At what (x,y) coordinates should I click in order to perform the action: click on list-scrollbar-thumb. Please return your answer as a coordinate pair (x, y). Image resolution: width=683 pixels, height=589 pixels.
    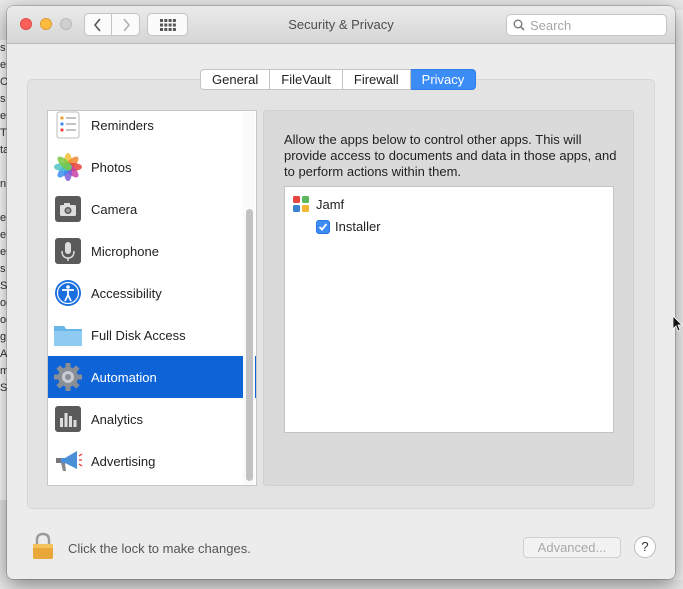
    Looking at the image, I should click on (249, 345).